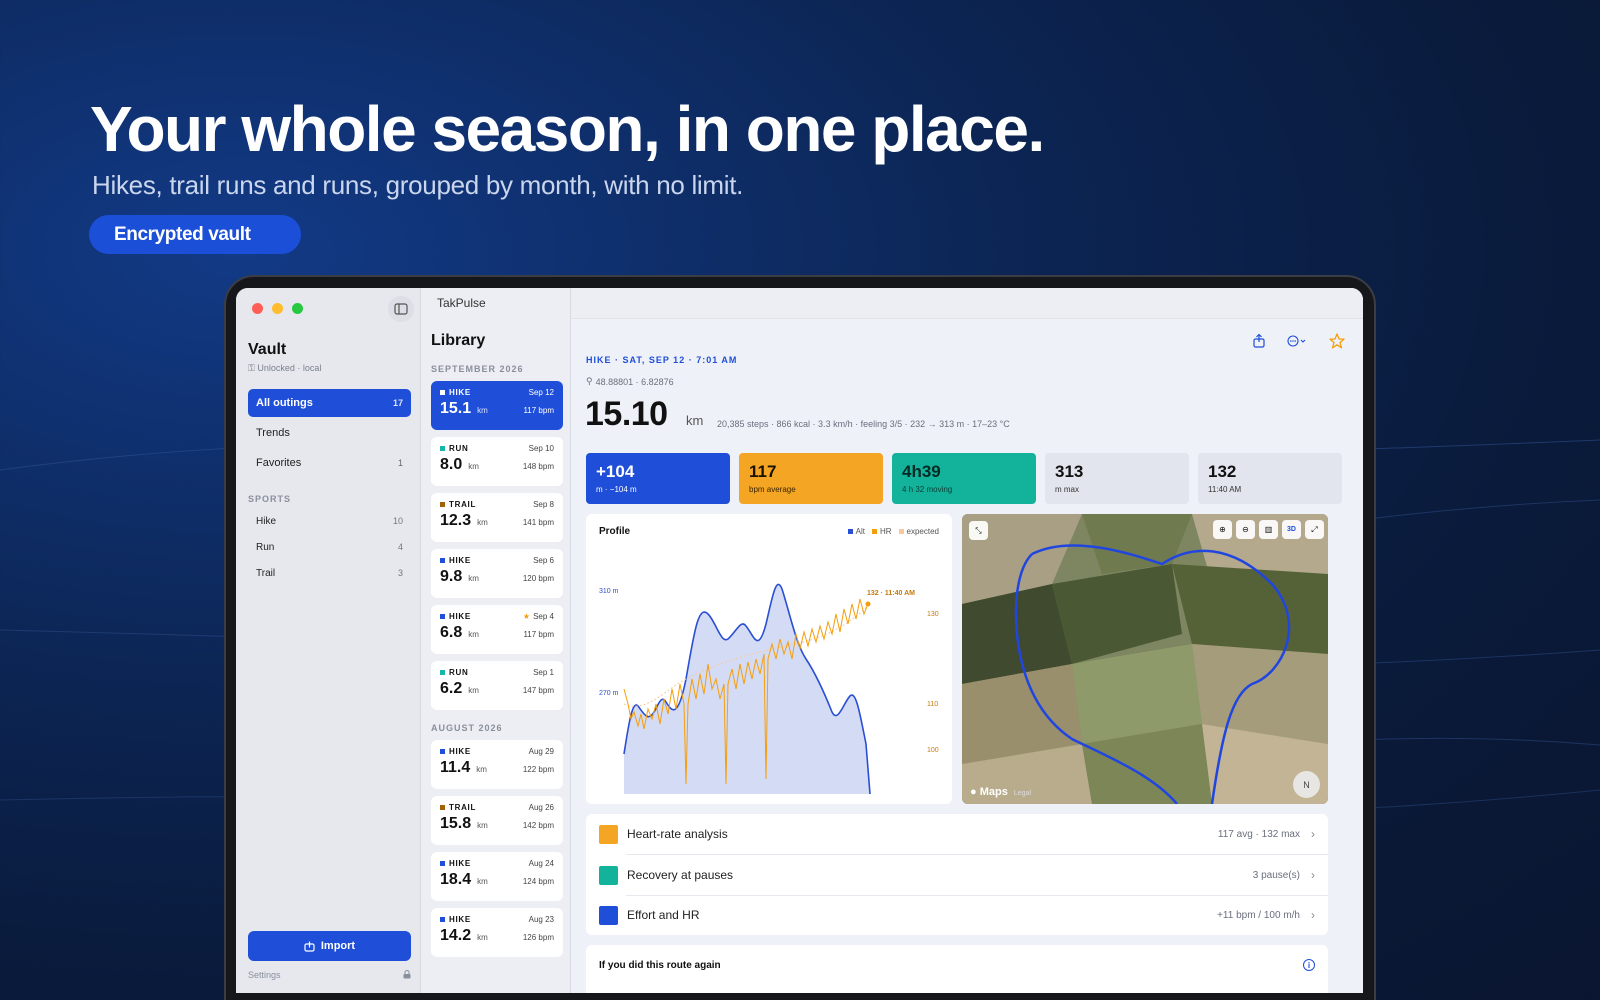 The width and height of the screenshot is (1600, 1000). I want to click on card-distance: 6.2 km, so click(459, 689).